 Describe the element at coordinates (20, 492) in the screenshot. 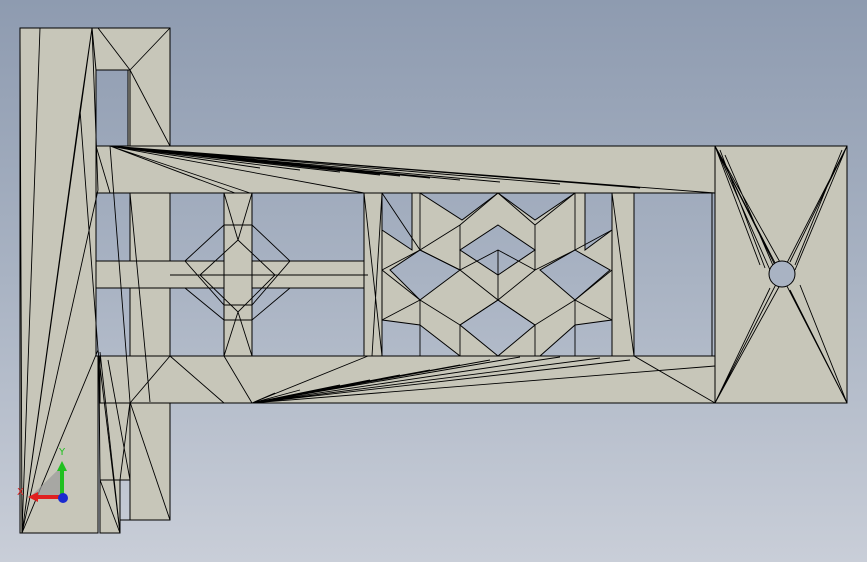

I see `x-axis-label: X` at that location.